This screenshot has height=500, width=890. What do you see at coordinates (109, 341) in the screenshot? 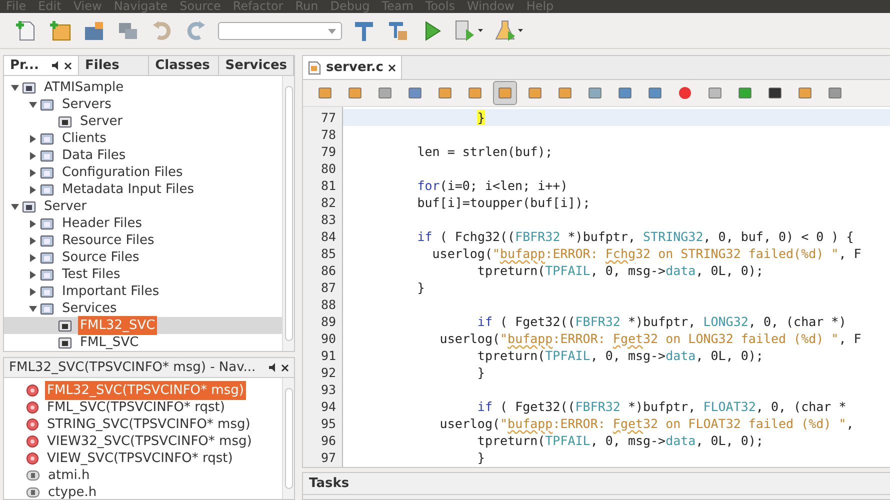
I see `tree-item: FML_SVC` at bounding box center [109, 341].